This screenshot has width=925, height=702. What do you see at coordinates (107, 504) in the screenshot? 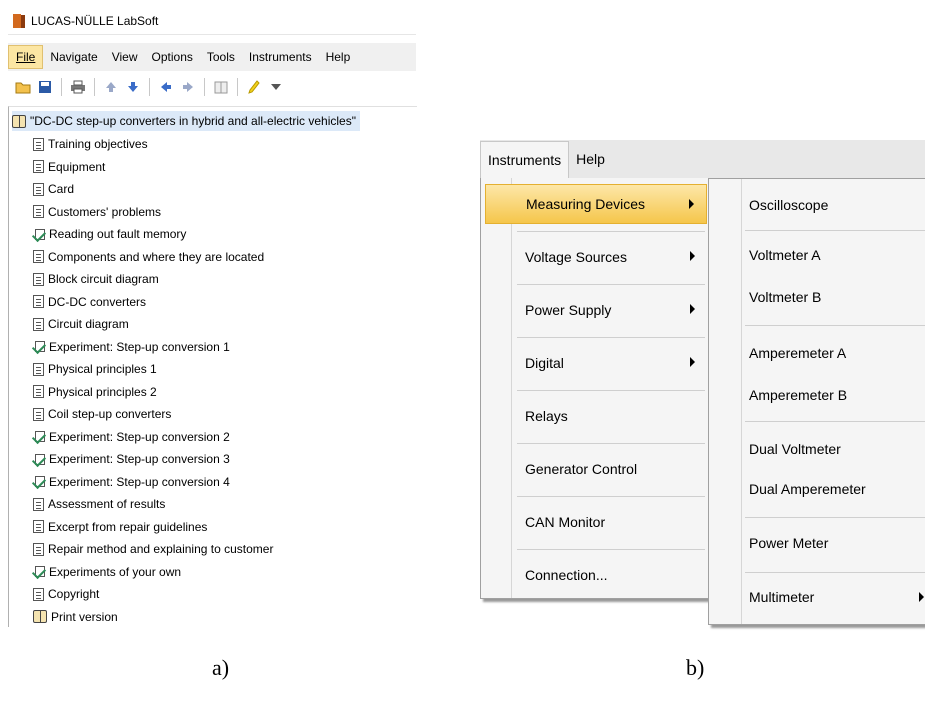
I see `tree-item-label: Assessment of results` at bounding box center [107, 504].